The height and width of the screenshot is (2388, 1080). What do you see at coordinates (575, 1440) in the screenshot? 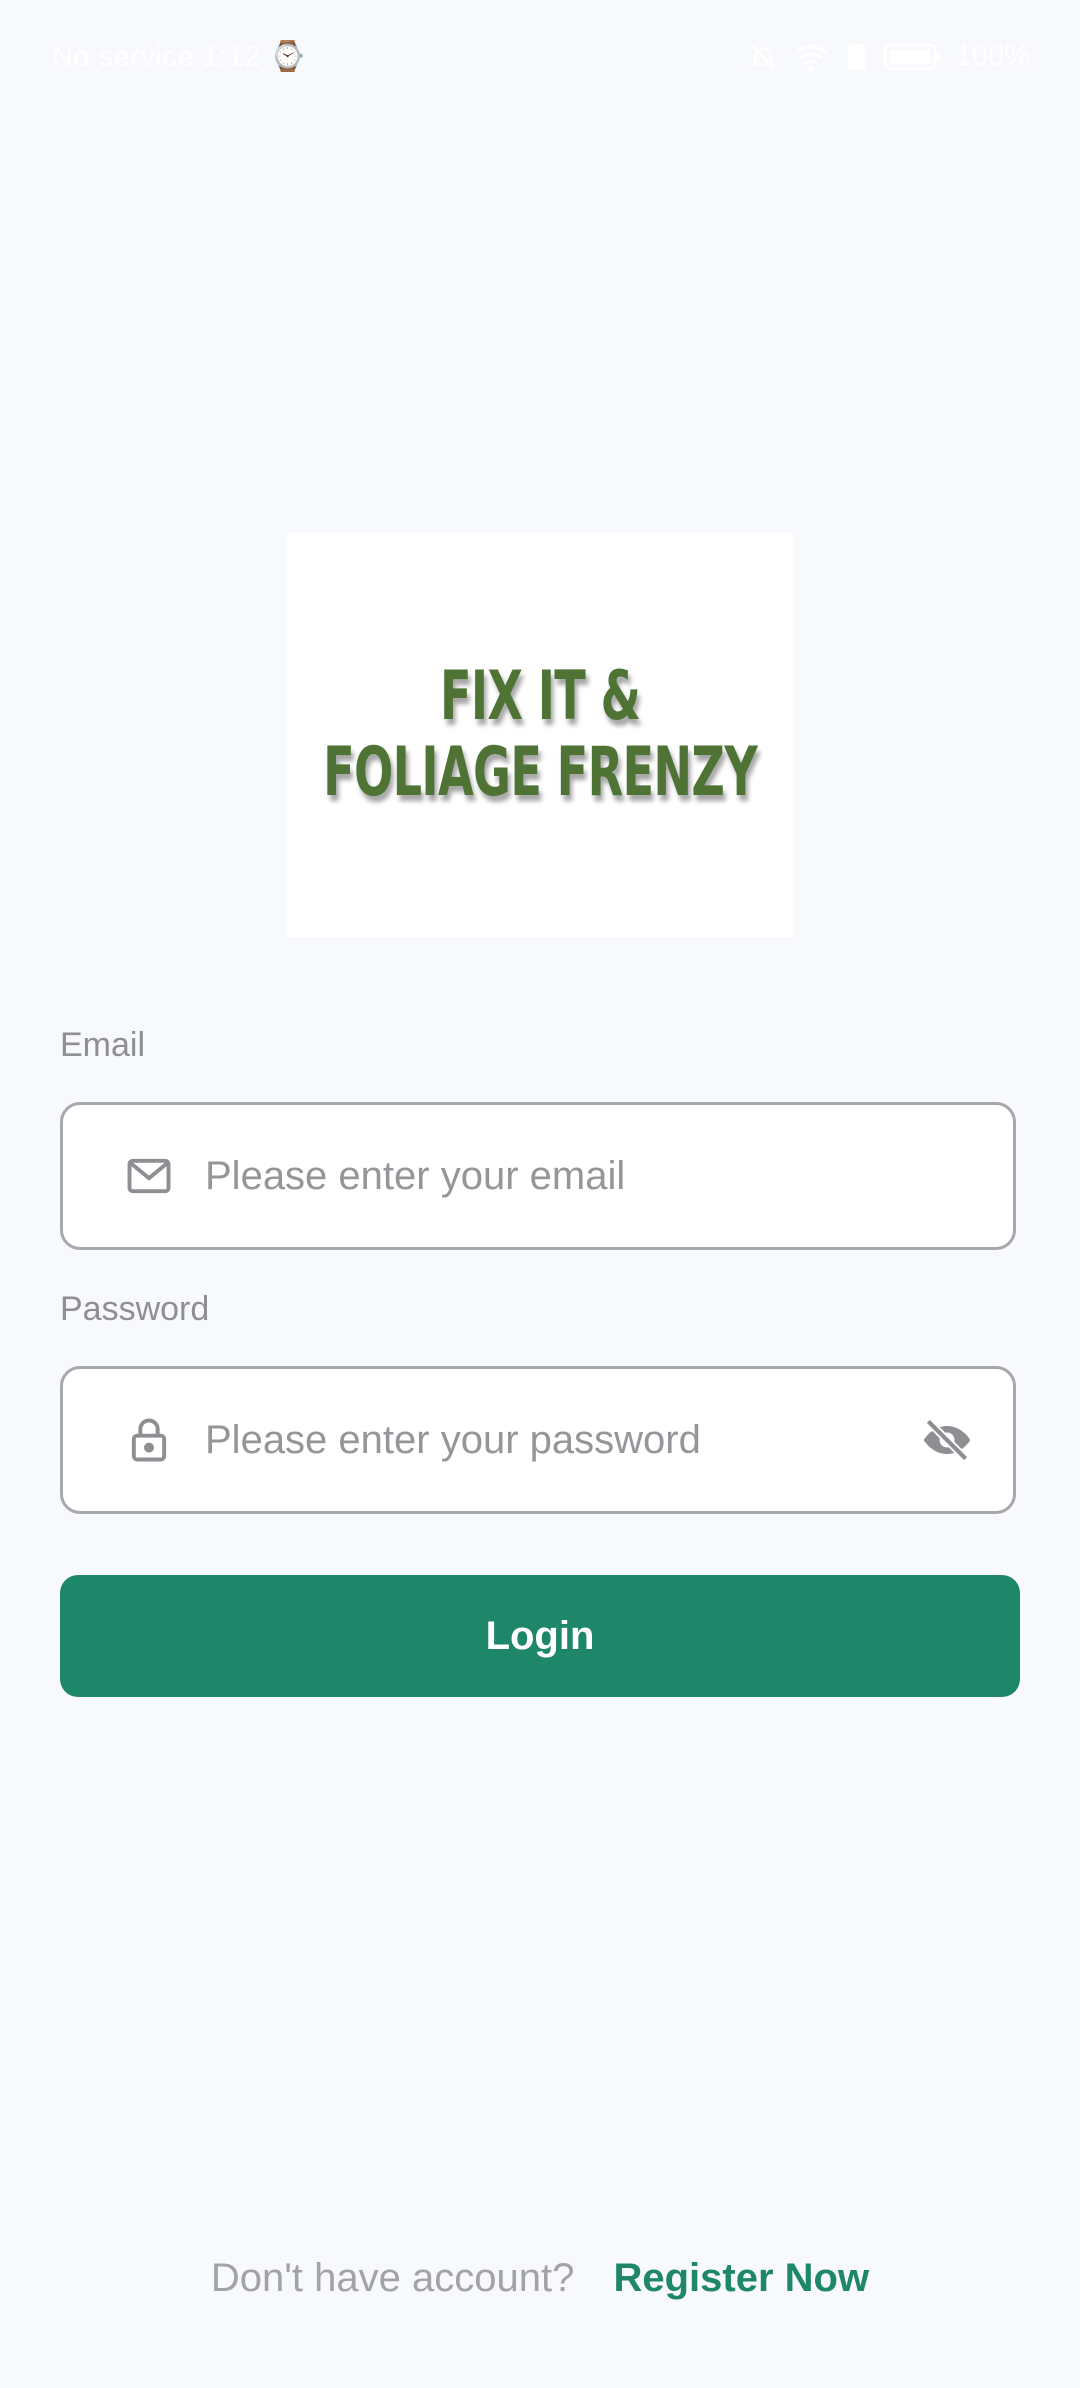
I see `password-input` at bounding box center [575, 1440].